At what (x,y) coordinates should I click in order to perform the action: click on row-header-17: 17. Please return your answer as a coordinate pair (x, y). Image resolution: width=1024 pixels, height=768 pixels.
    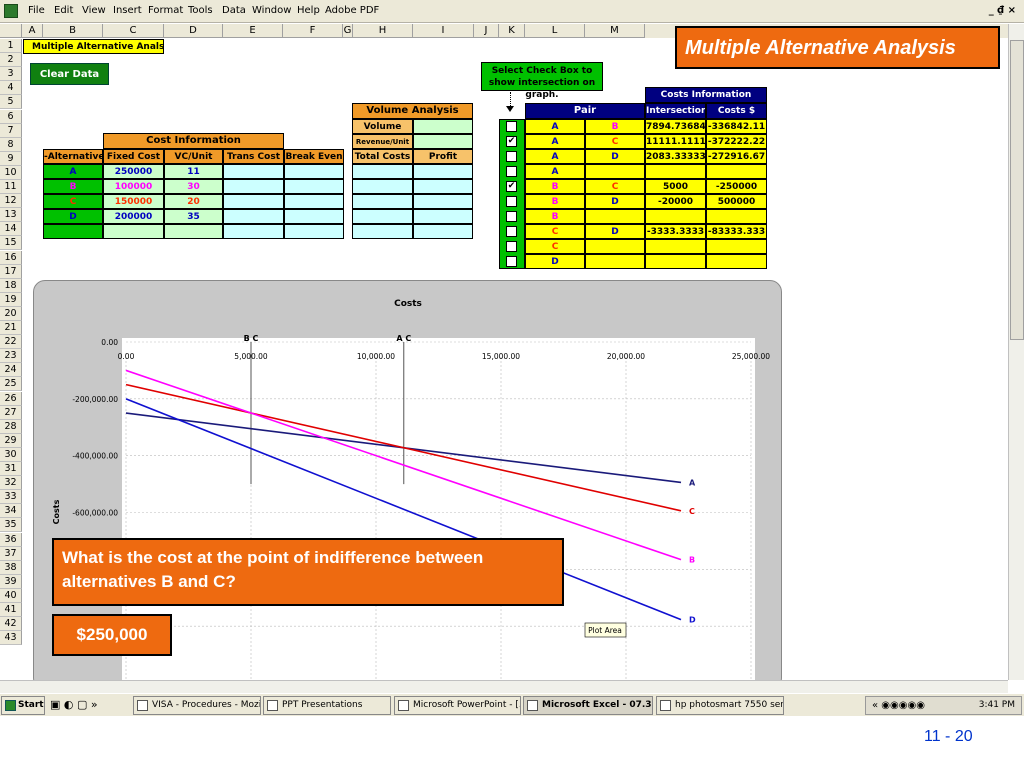
    Looking at the image, I should click on (11, 271).